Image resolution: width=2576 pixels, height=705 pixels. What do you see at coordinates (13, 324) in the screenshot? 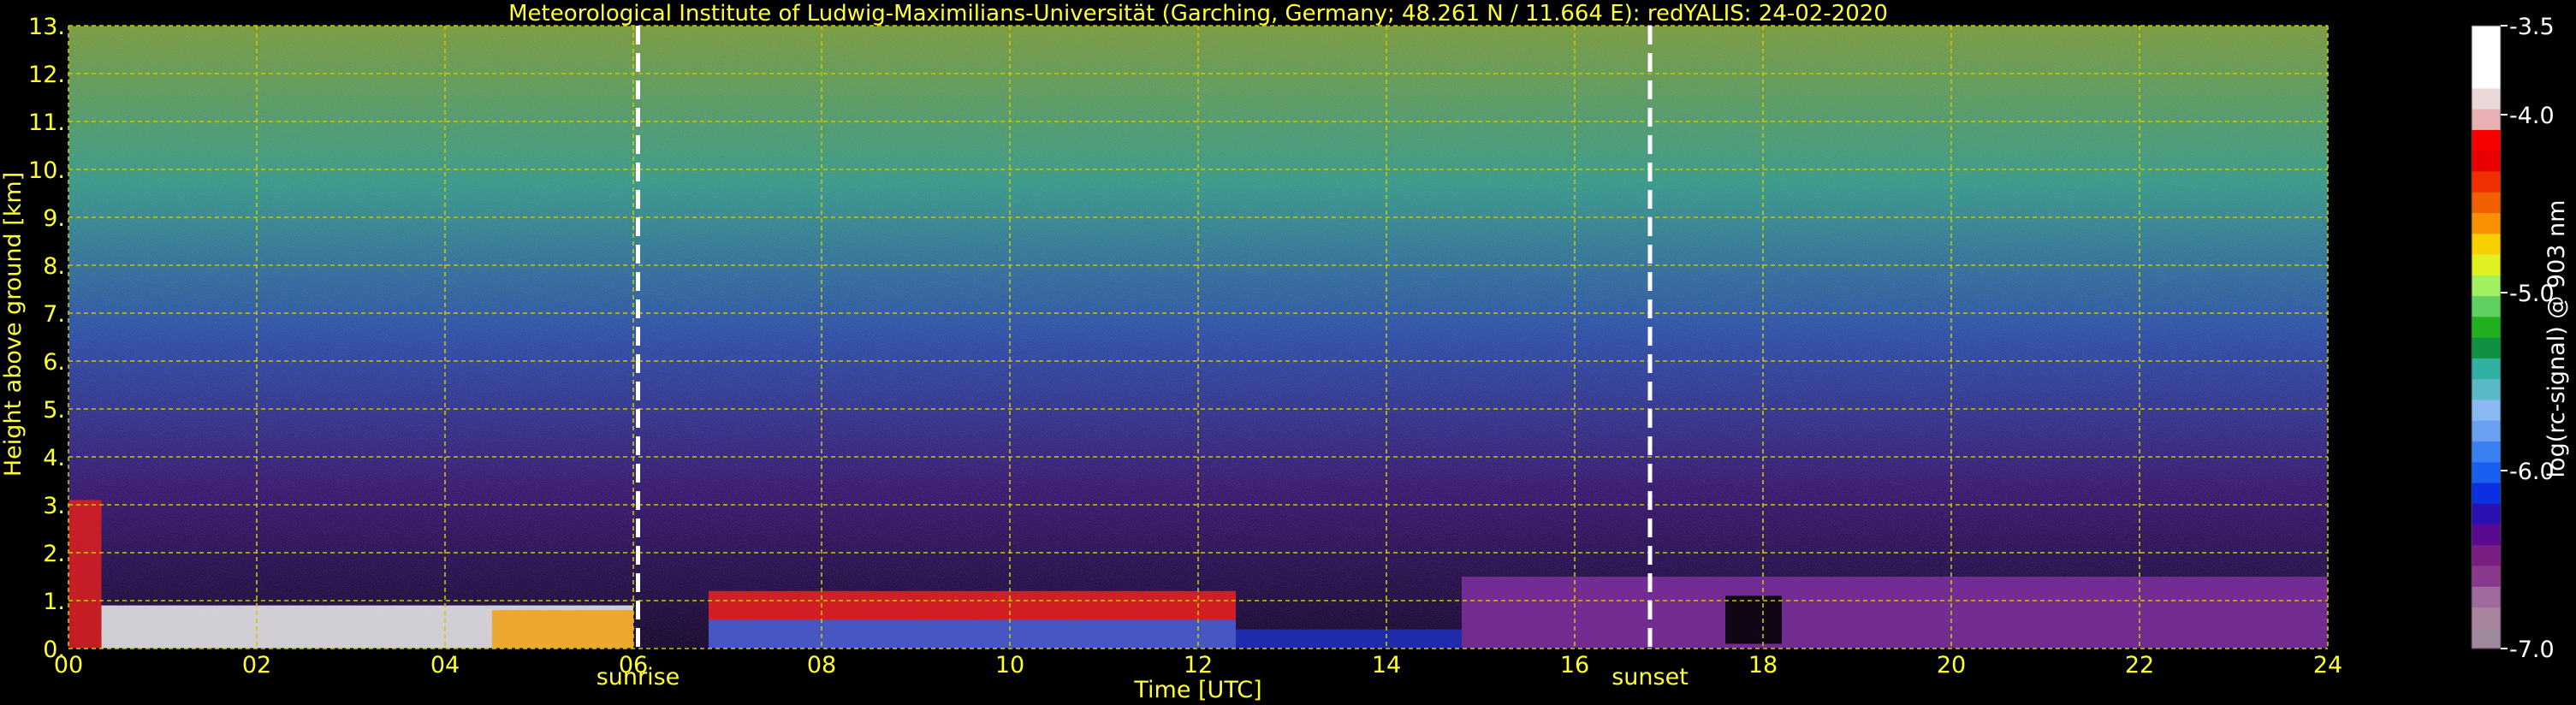
I see `y-axis-label: Height above ground [km]` at bounding box center [13, 324].